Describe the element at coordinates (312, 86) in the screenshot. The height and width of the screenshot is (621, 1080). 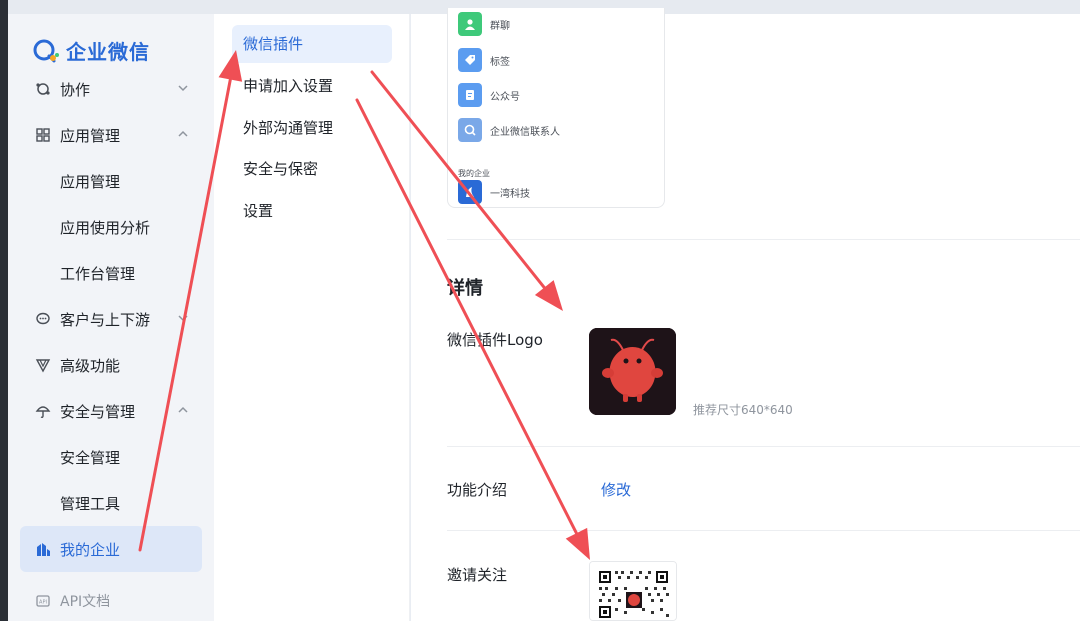
I see `tab-join-settings: 申请加入设置` at that location.